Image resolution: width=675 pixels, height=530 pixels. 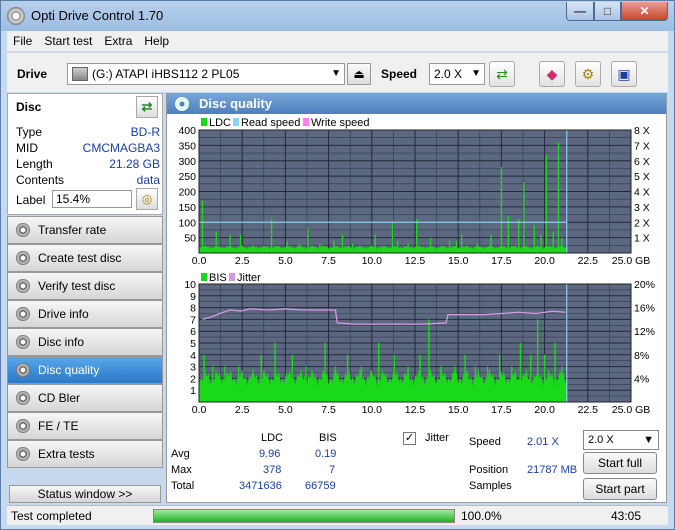 What do you see at coordinates (85, 426) in the screenshot?
I see `sidebar-item-fe-te: FE / TE` at bounding box center [85, 426].